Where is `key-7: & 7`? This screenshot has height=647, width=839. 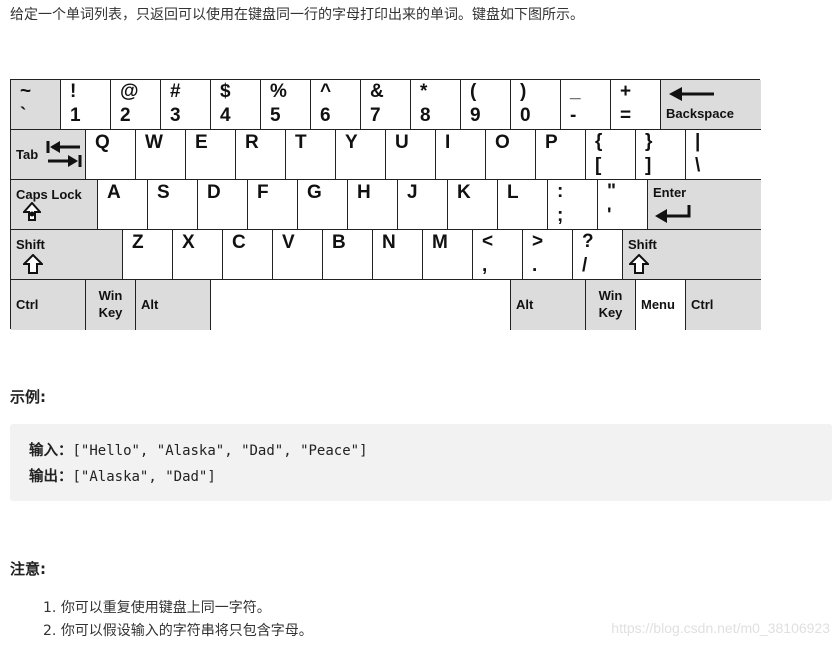
key-7: & 7 is located at coordinates (386, 105).